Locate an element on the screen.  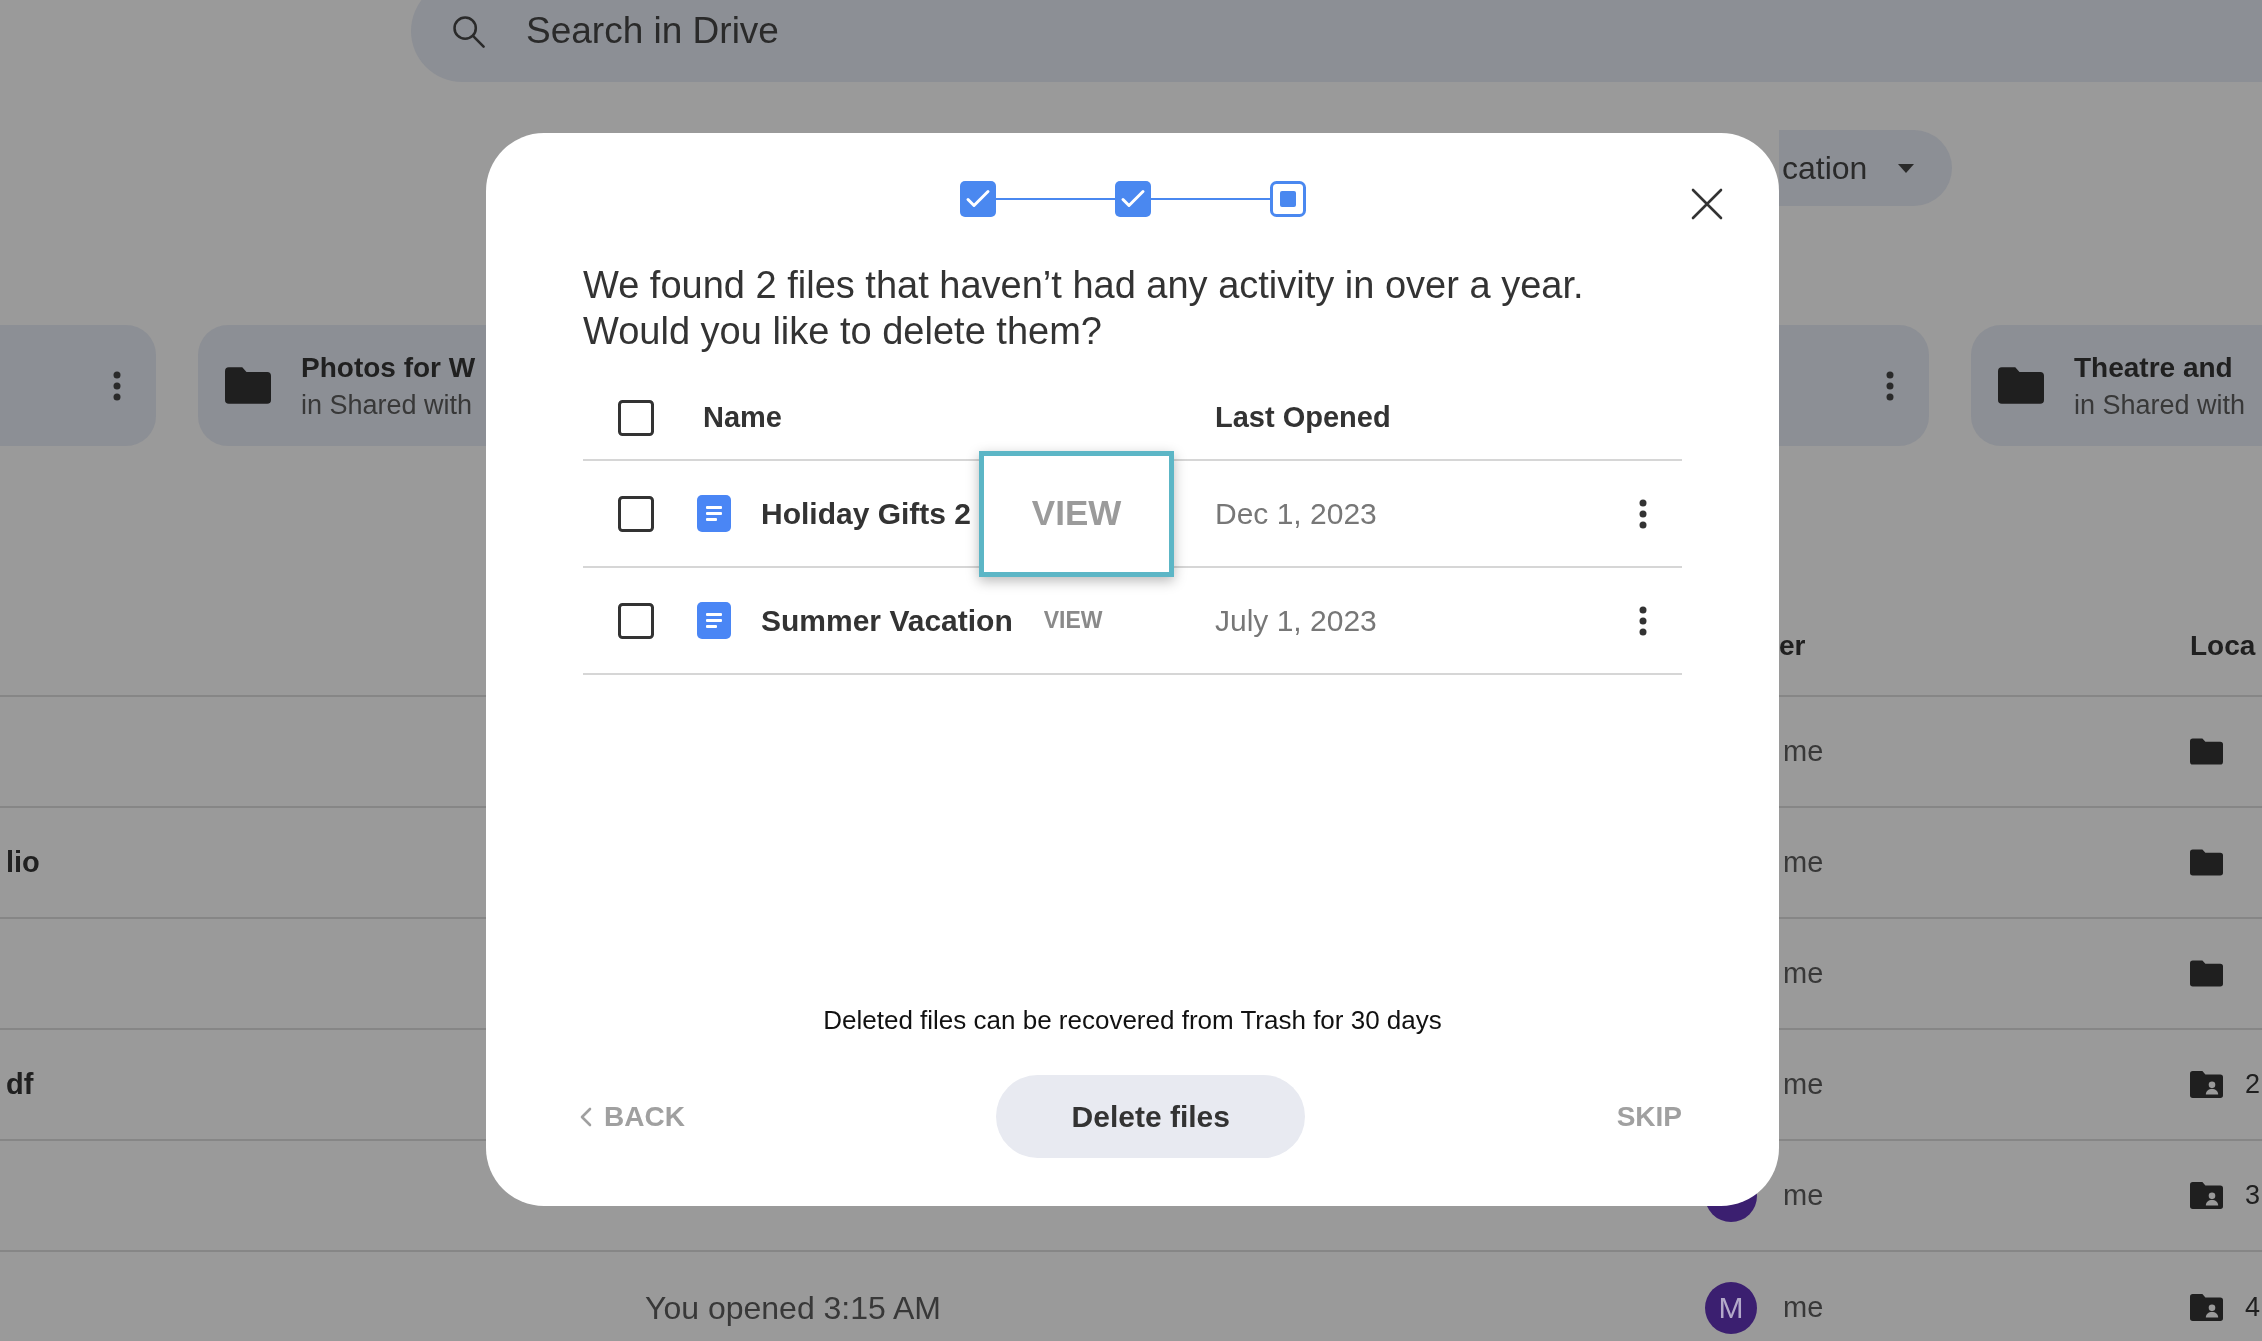
column-header: Name is located at coordinates (743, 417).